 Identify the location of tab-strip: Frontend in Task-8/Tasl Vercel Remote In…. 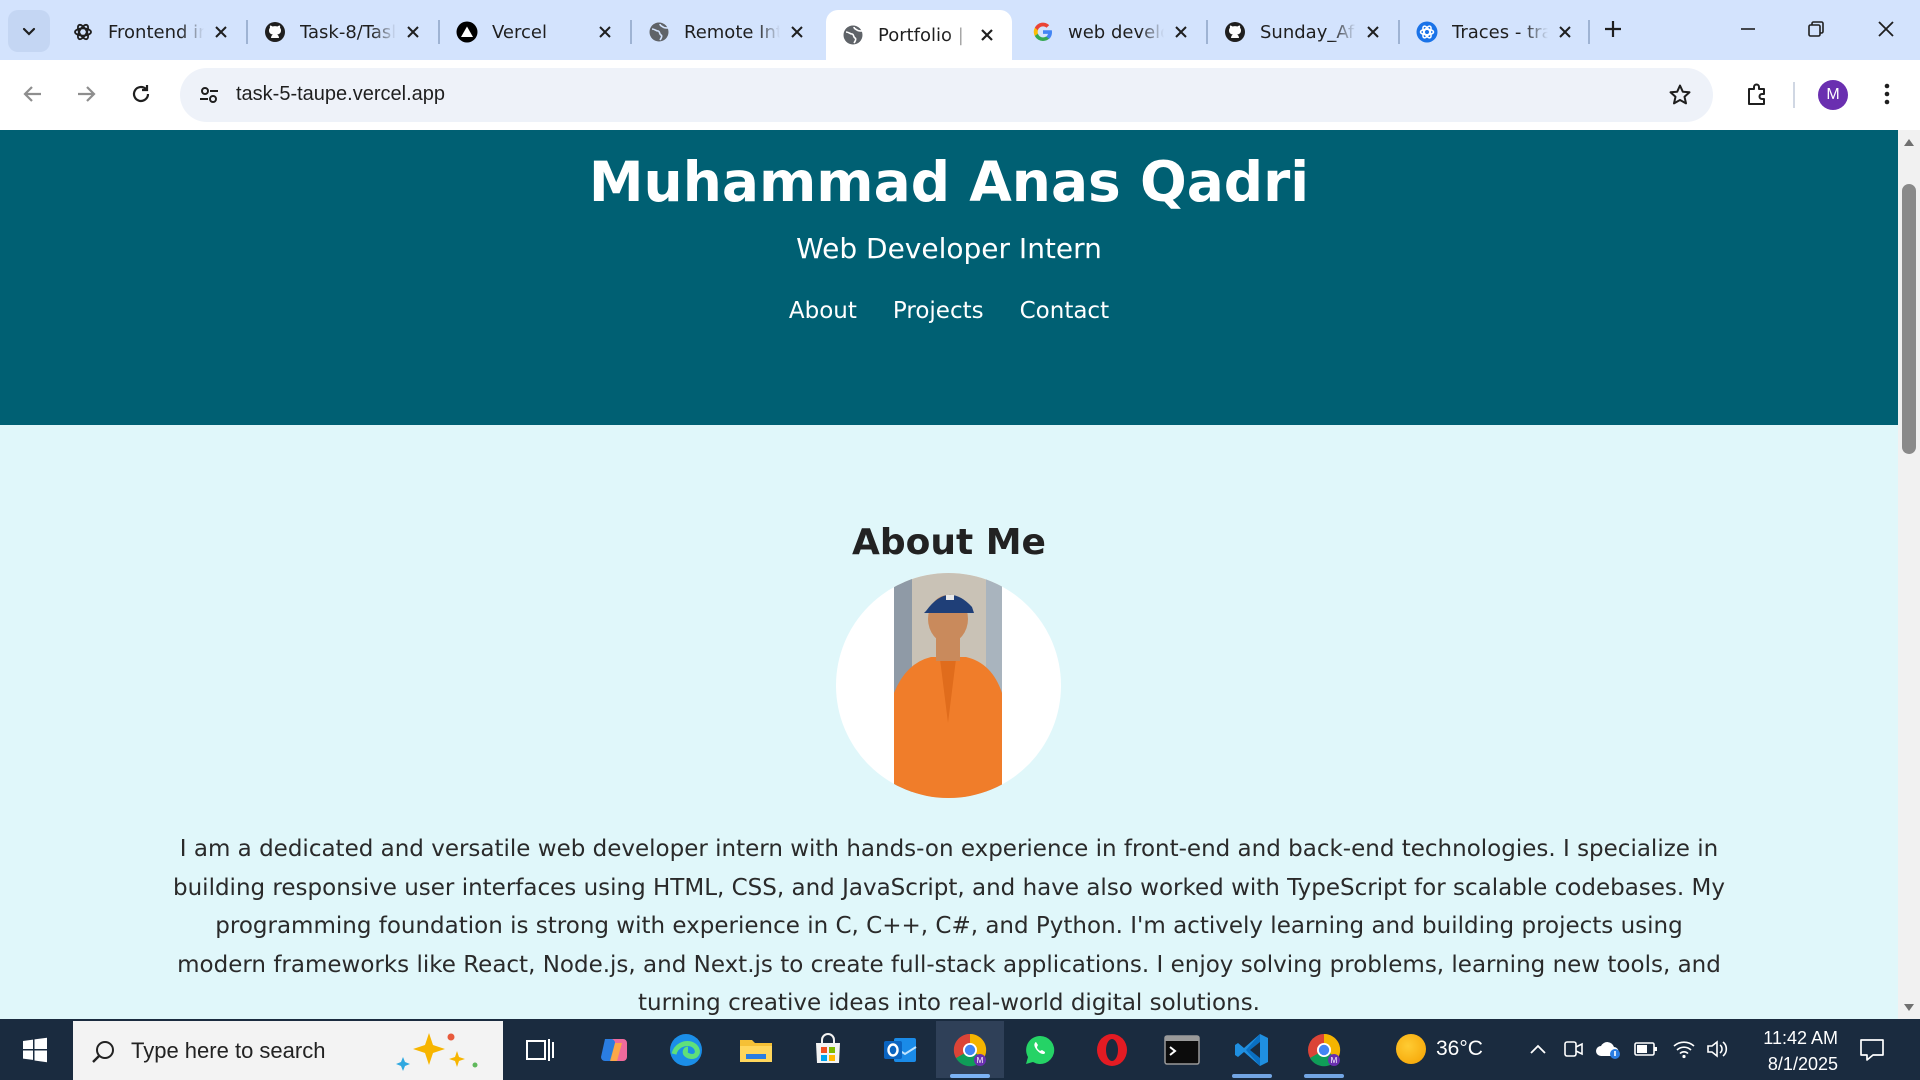
(960, 30).